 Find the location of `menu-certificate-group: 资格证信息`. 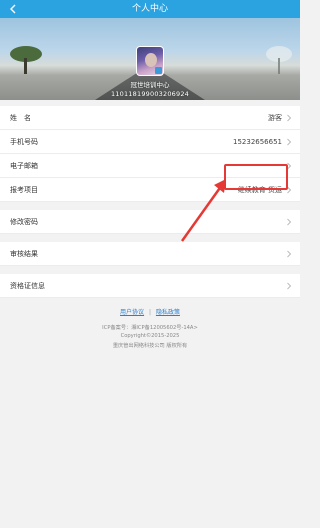

menu-certificate-group: 资格证信息 is located at coordinates (150, 286).